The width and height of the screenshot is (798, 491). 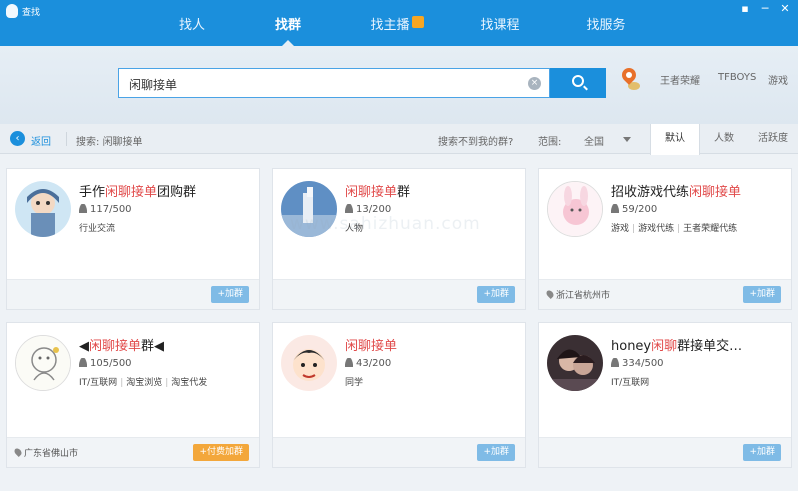 What do you see at coordinates (724, 139) in the screenshot?
I see `sort-members: 人数` at bounding box center [724, 139].